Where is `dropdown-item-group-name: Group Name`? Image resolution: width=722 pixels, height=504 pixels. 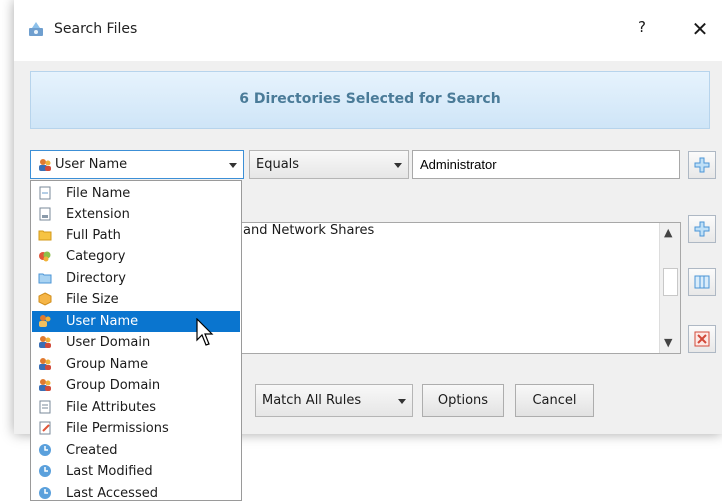
dropdown-item-group-name: Group Name is located at coordinates (136, 364).